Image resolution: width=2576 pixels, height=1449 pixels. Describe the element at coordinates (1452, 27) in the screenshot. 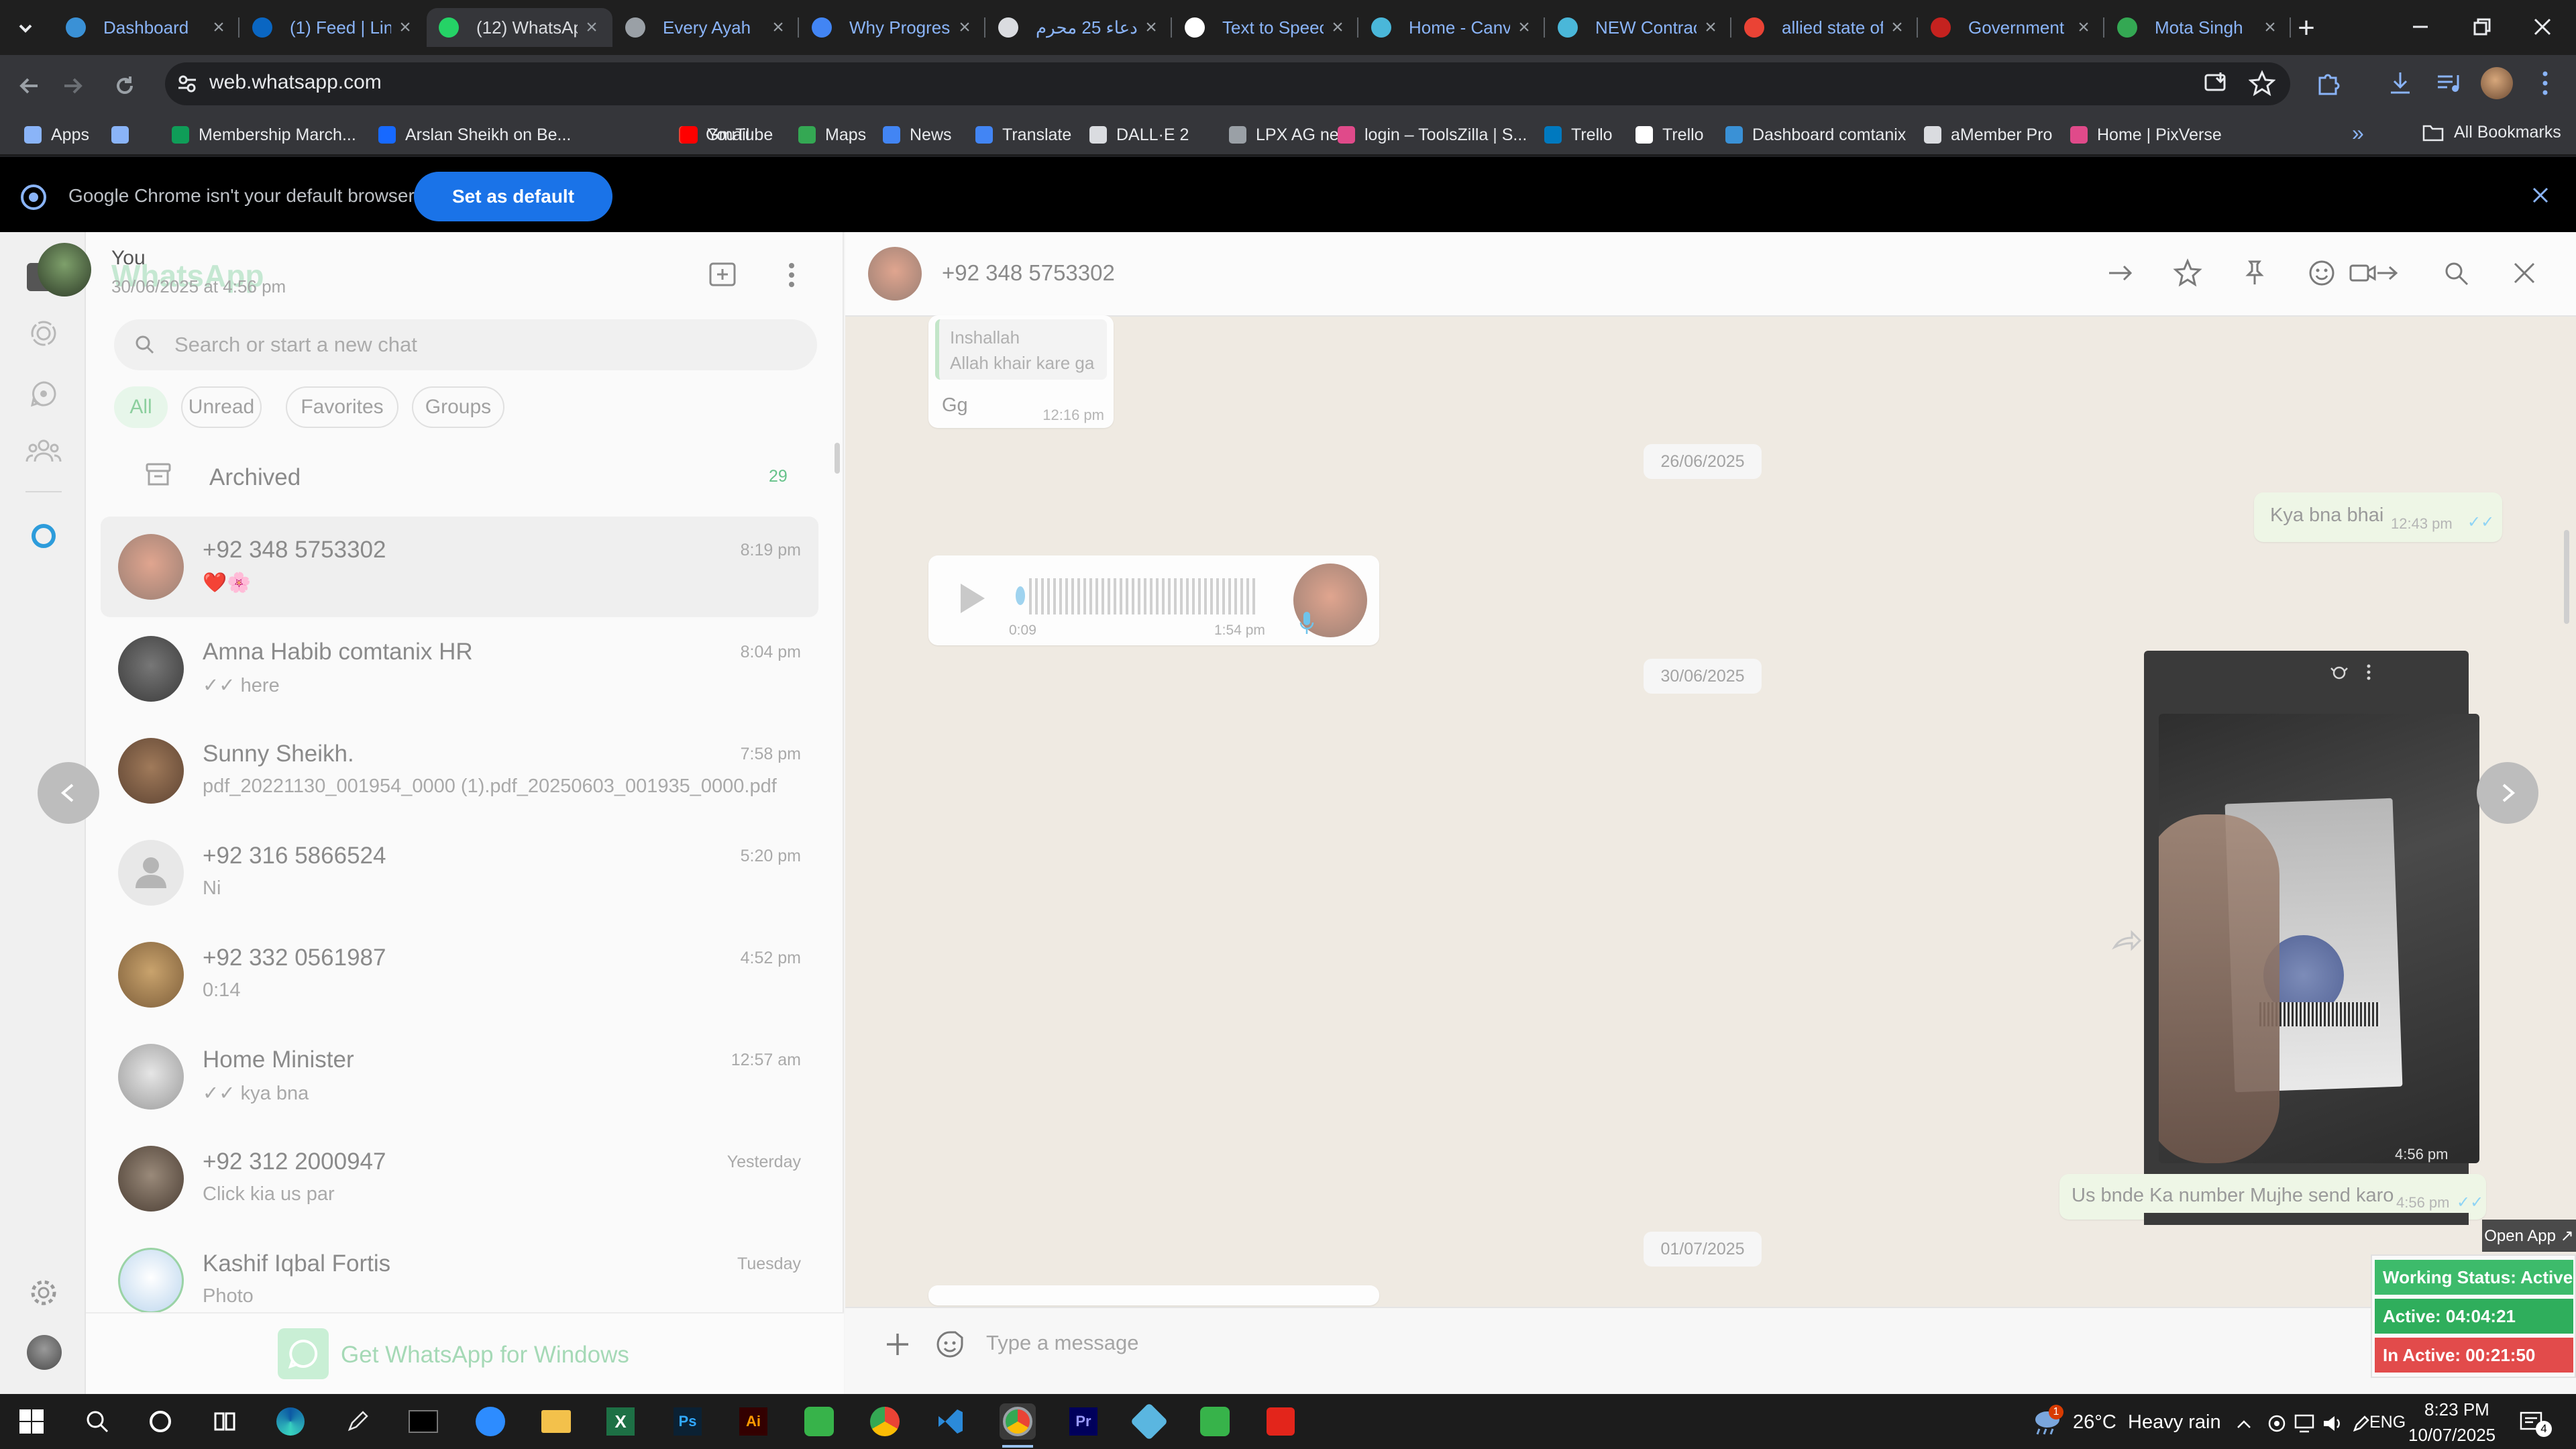

I see `tab-8: Home - Canva ×` at that location.